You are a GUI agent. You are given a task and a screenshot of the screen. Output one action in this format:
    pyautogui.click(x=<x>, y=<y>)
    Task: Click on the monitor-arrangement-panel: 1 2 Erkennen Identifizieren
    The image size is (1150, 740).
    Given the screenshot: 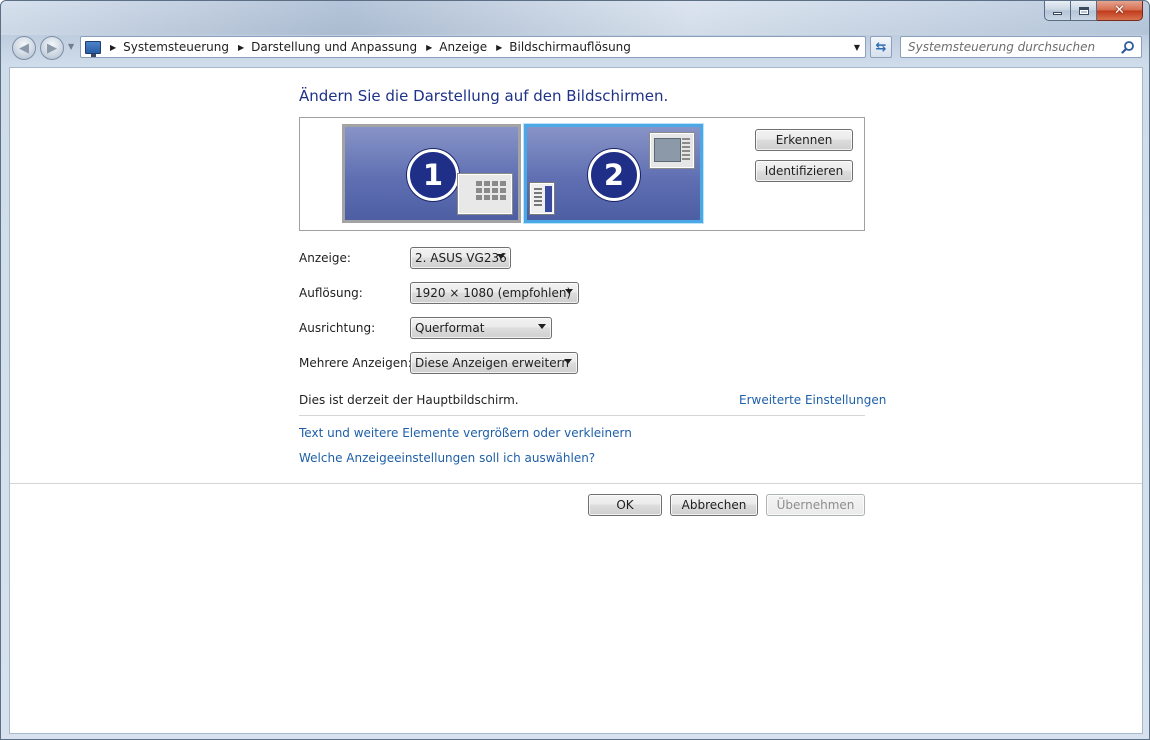 What is the action you would take?
    pyautogui.click(x=582, y=174)
    